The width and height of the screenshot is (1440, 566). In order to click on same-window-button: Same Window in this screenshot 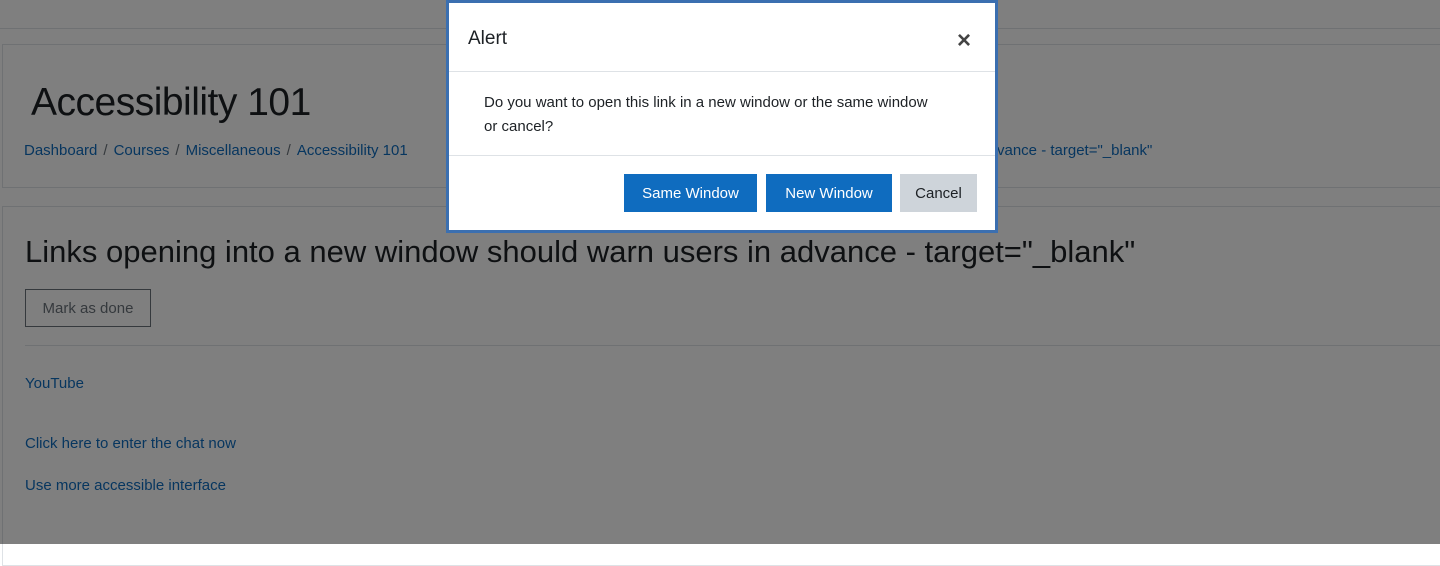, I will do `click(690, 193)`.